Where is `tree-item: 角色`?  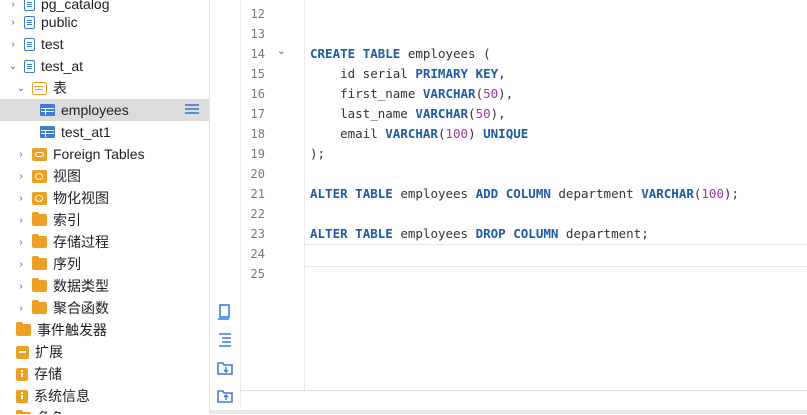 tree-item: 角色 is located at coordinates (104, 410).